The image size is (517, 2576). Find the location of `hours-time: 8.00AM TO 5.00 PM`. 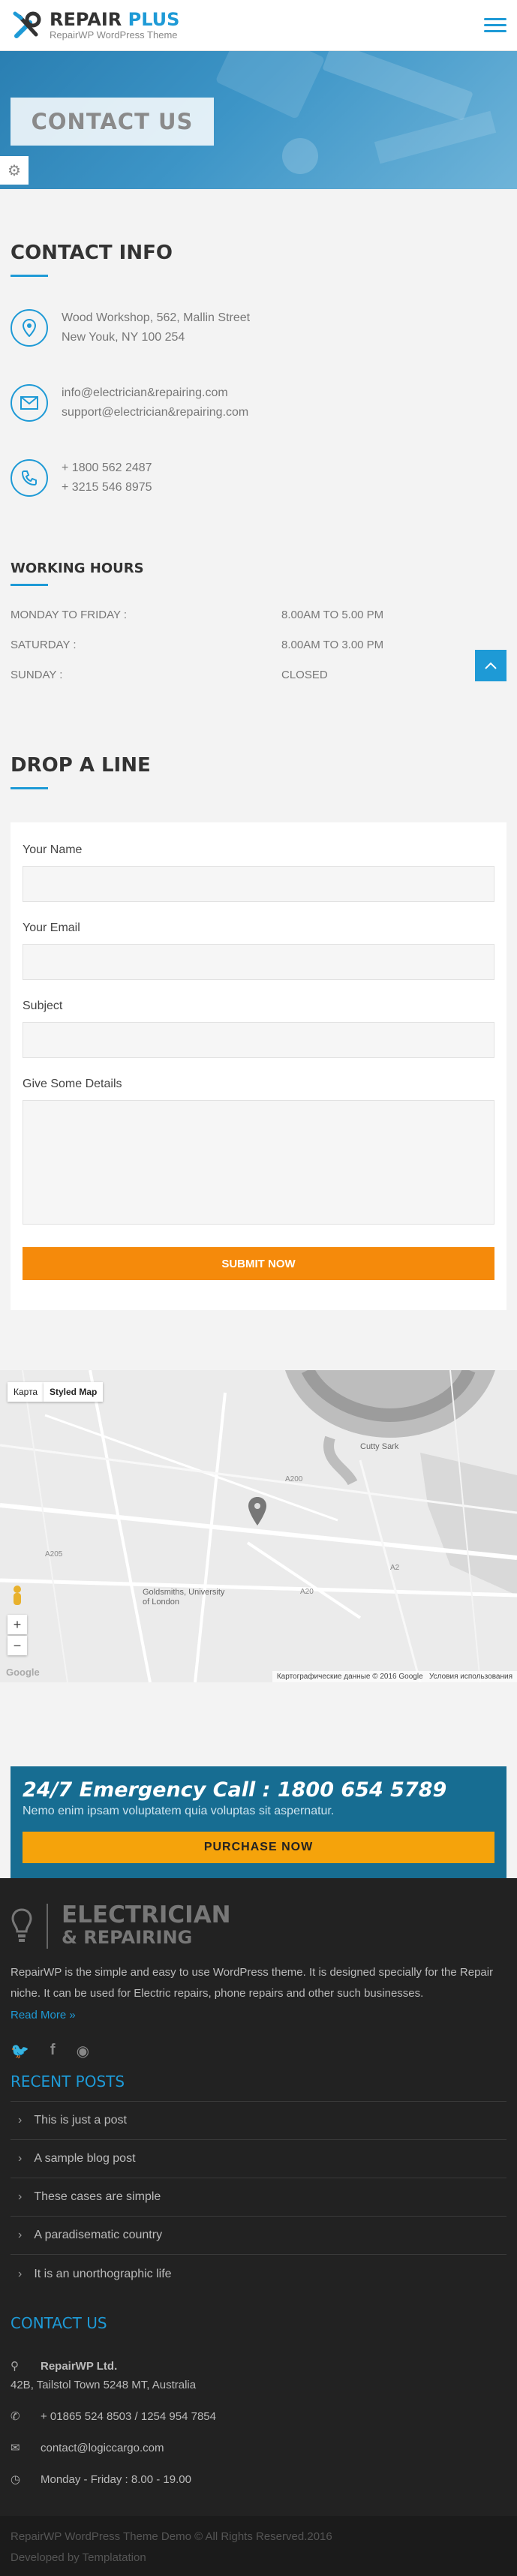

hours-time: 8.00AM TO 5.00 PM is located at coordinates (332, 614).